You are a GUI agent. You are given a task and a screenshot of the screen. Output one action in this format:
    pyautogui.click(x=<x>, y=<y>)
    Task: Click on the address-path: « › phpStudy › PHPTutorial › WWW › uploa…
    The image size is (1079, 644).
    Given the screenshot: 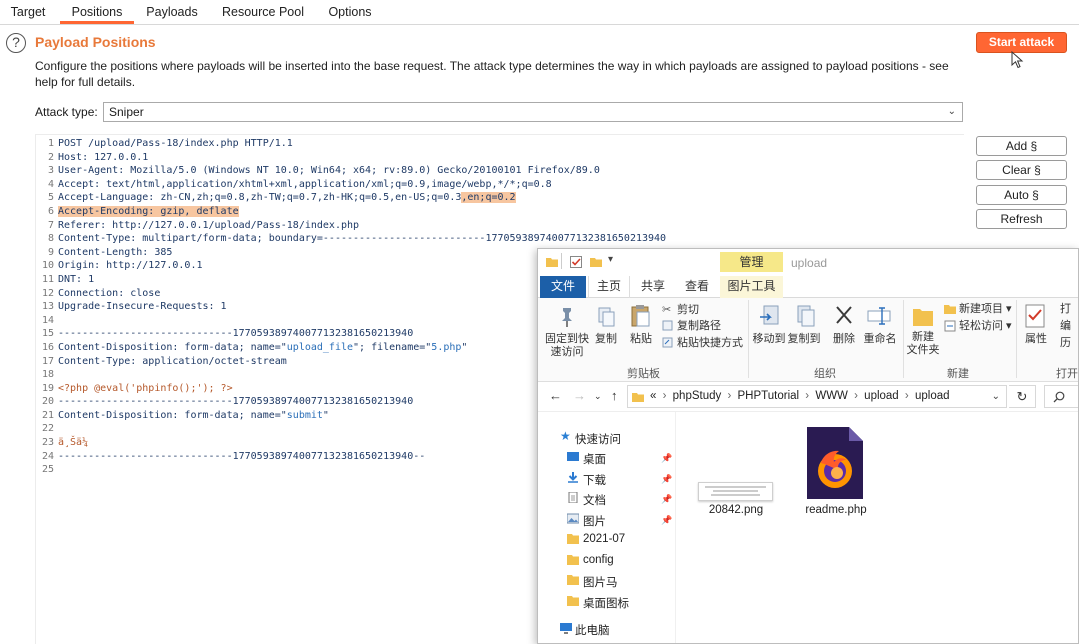 What is the action you would take?
    pyautogui.click(x=817, y=396)
    